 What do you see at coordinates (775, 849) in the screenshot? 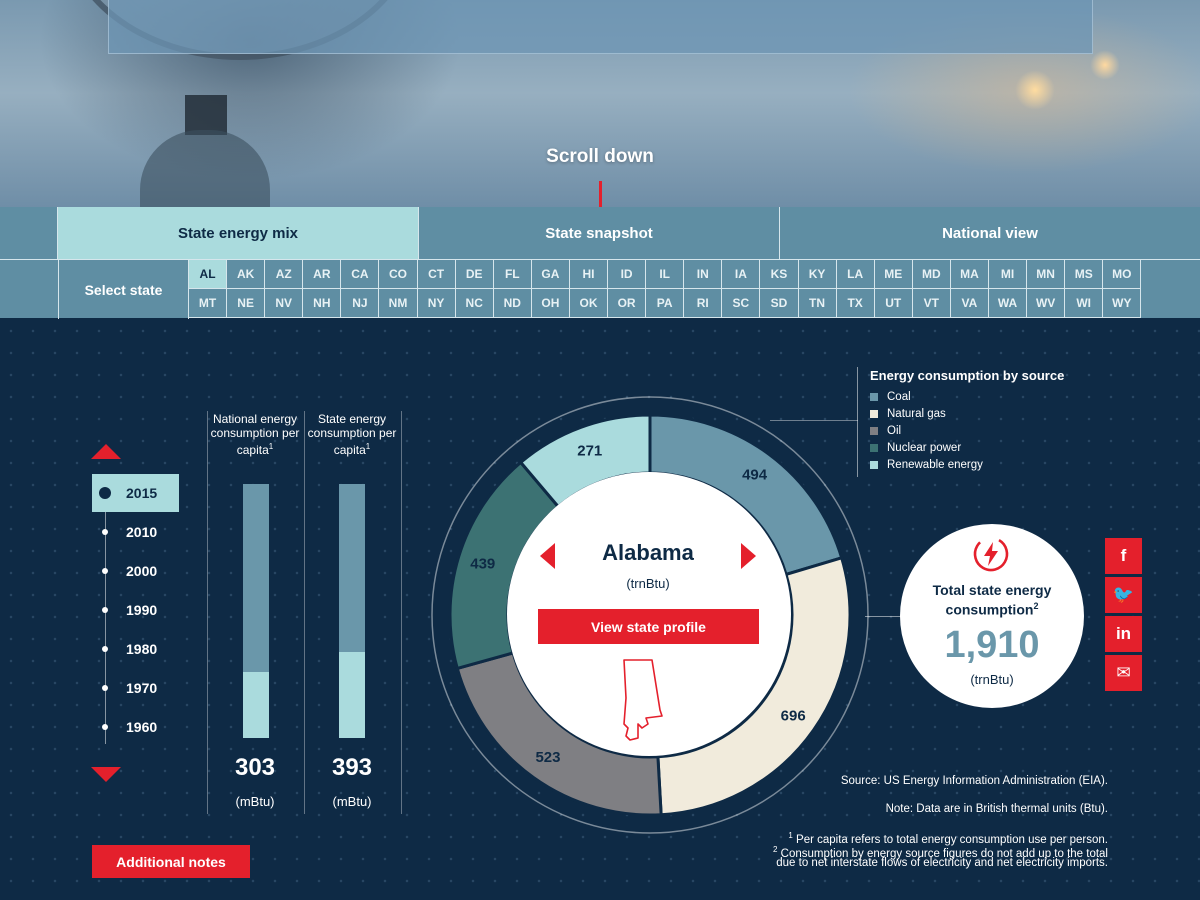
I see `footnote-marker: 2` at bounding box center [775, 849].